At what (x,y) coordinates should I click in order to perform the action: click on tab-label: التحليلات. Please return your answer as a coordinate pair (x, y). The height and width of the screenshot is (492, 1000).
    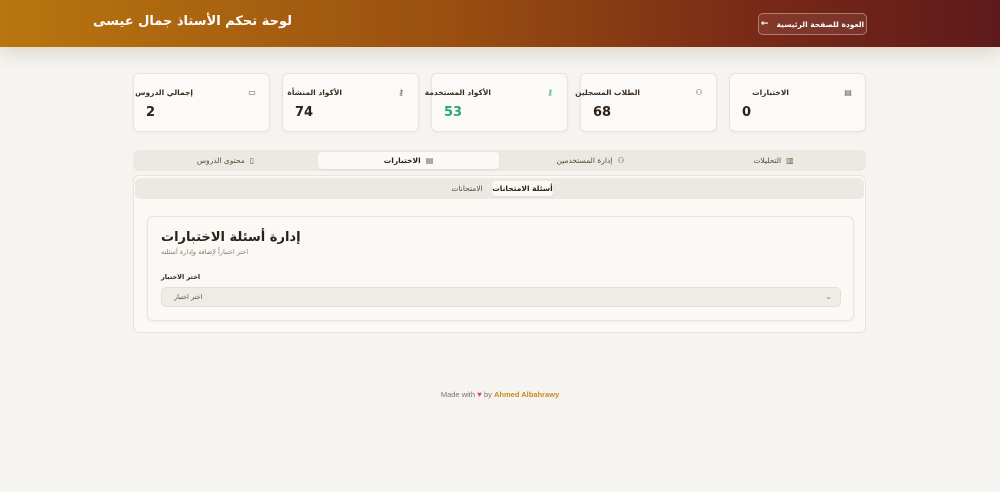
    Looking at the image, I should click on (767, 160).